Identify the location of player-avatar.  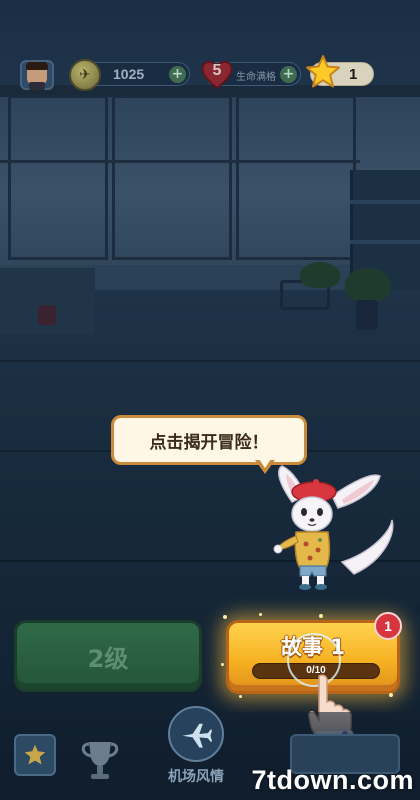
(37, 75).